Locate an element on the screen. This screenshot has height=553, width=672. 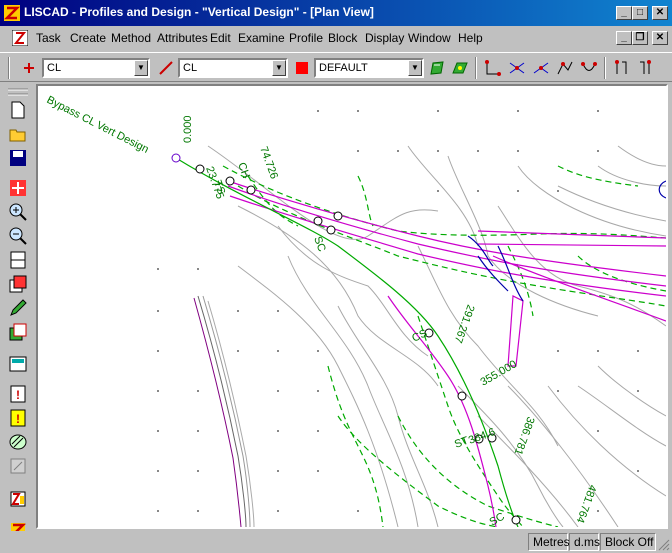
line-style-icon is located at coordinates (166, 68).